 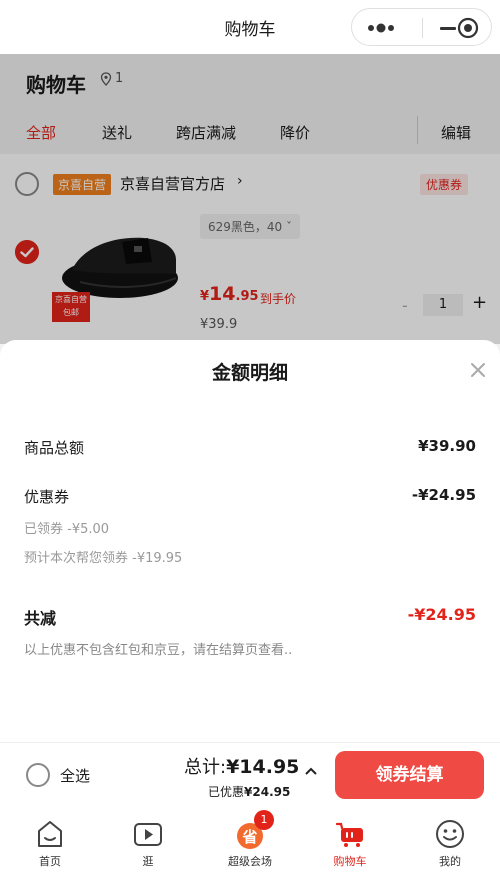 I want to click on select-all-checkbox, so click(x=38, y=775).